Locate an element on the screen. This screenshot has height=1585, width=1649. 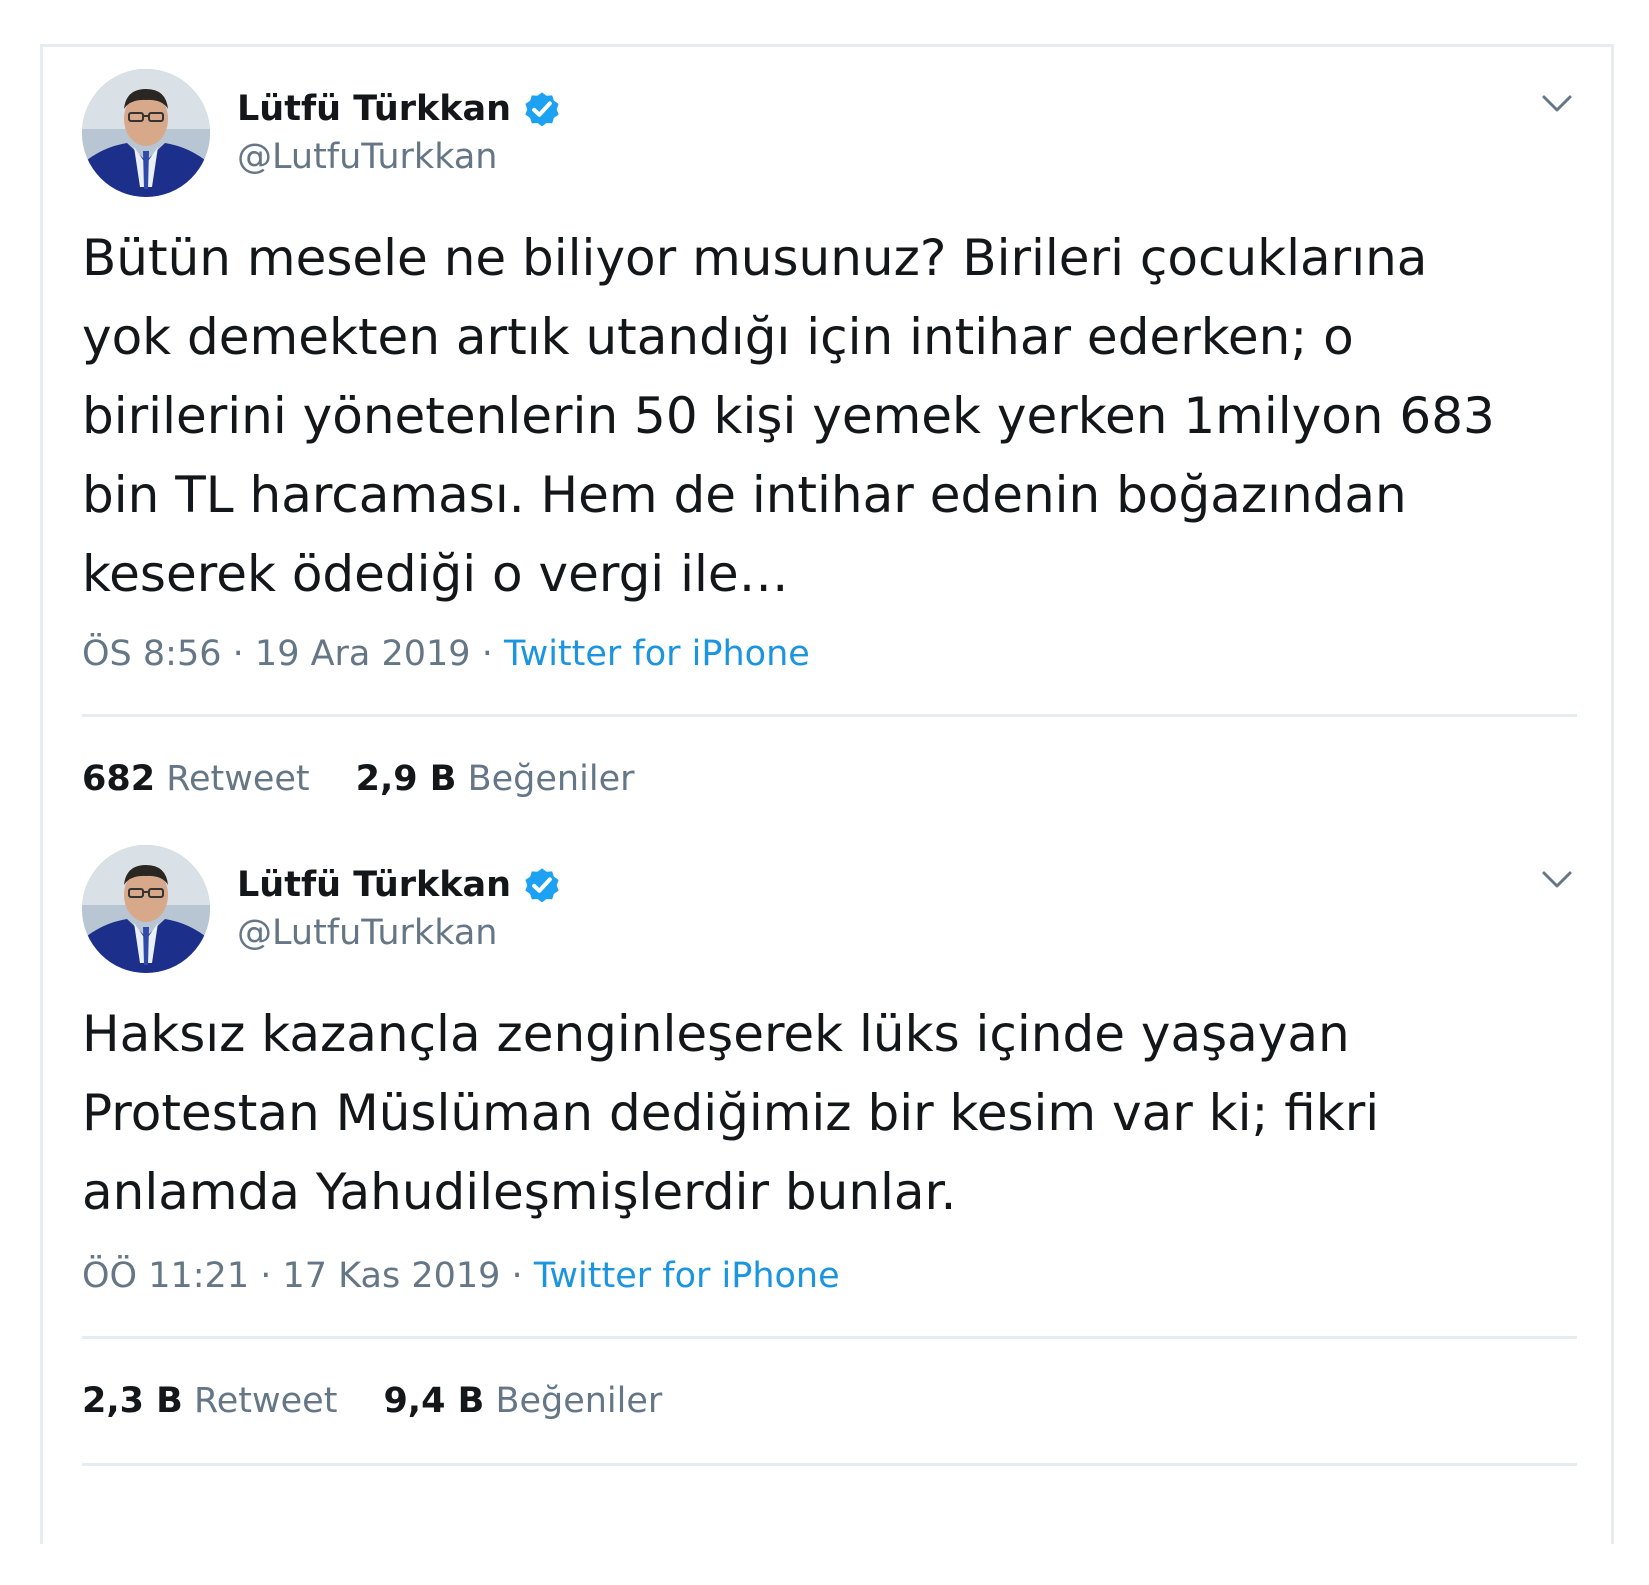
retweet-stat: 682 Retweet is located at coordinates (196, 779).